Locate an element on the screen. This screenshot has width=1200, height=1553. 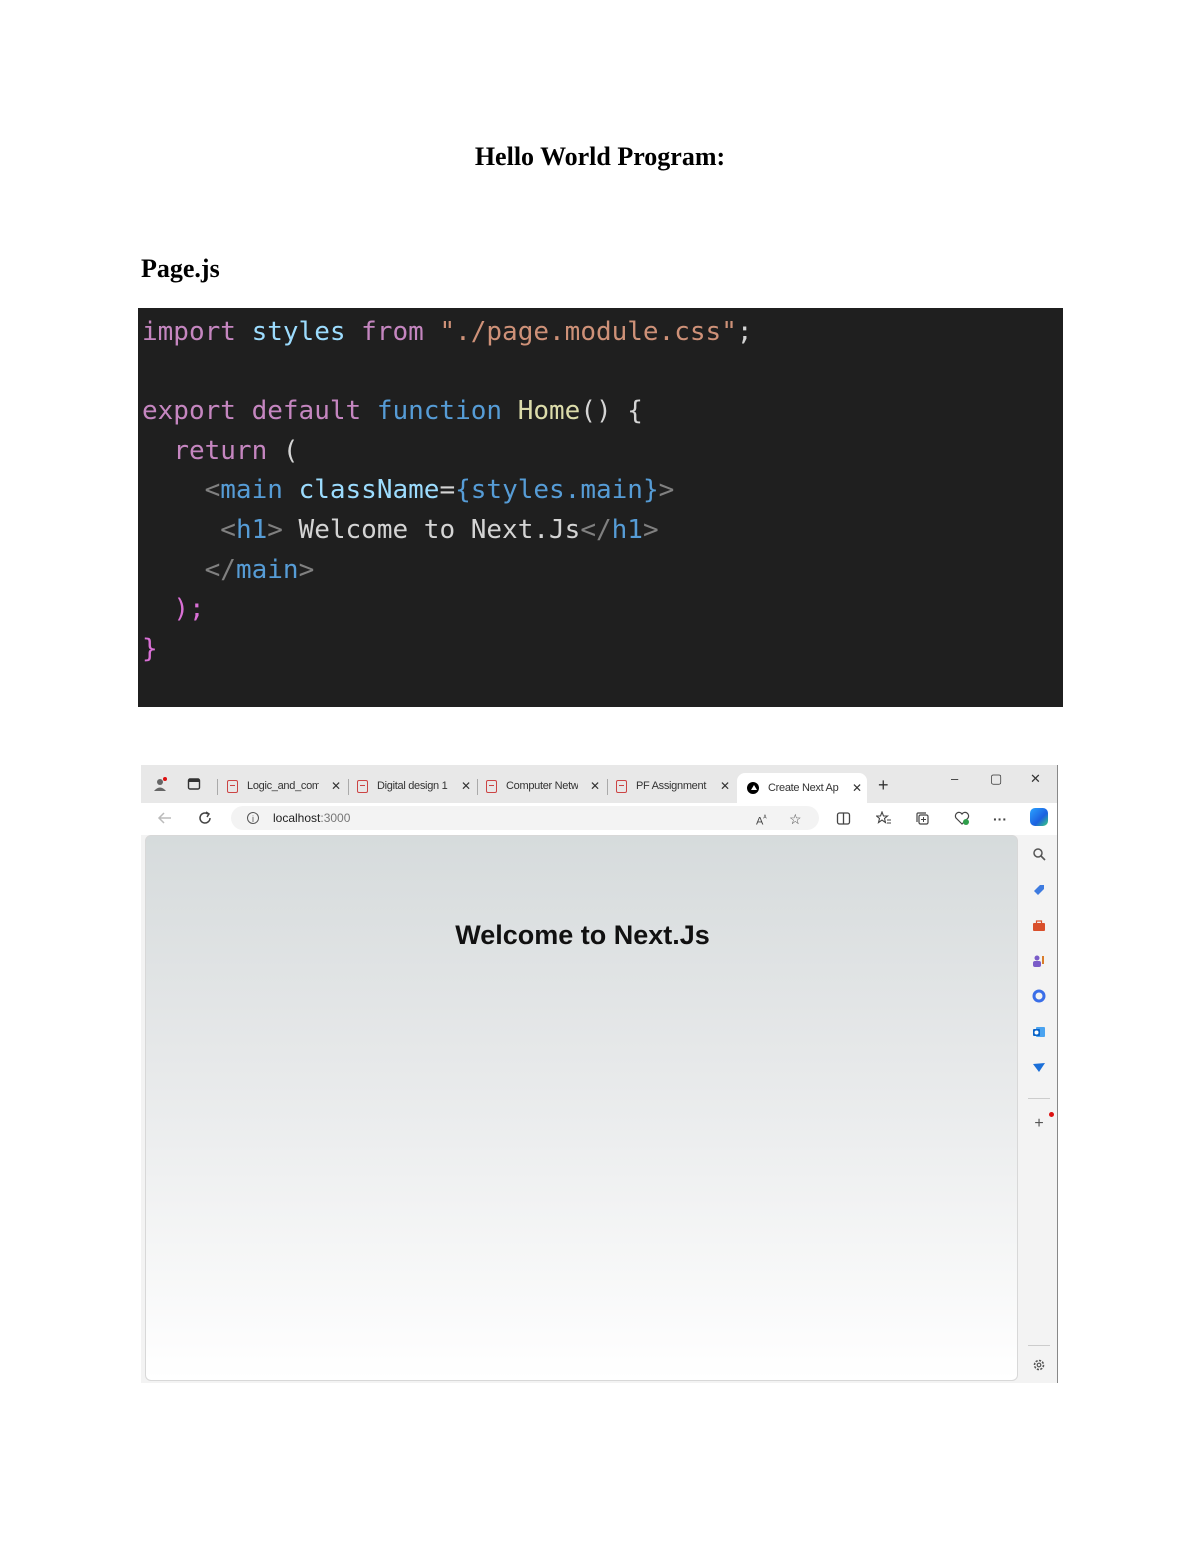
copilot-icon is located at coordinates (1039, 817).